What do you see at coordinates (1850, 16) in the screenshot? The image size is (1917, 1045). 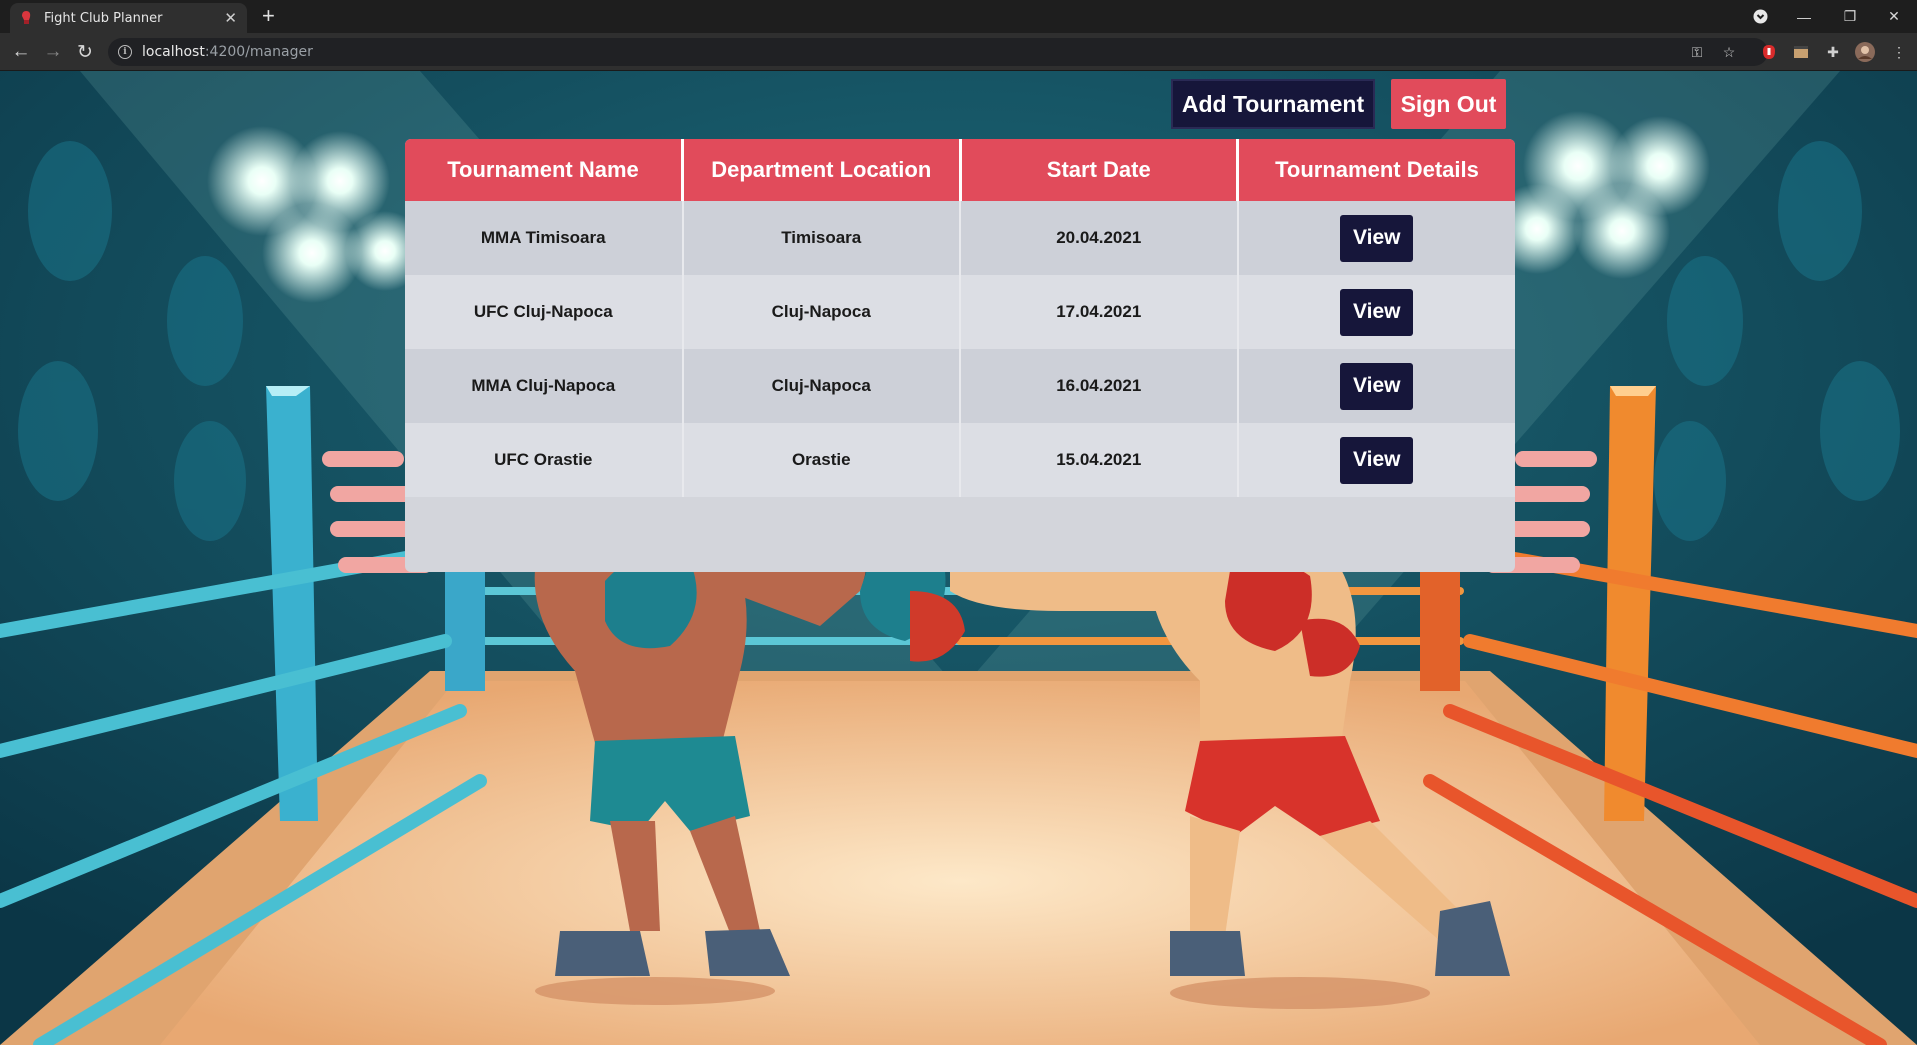 I see `restore-icon: ❐` at bounding box center [1850, 16].